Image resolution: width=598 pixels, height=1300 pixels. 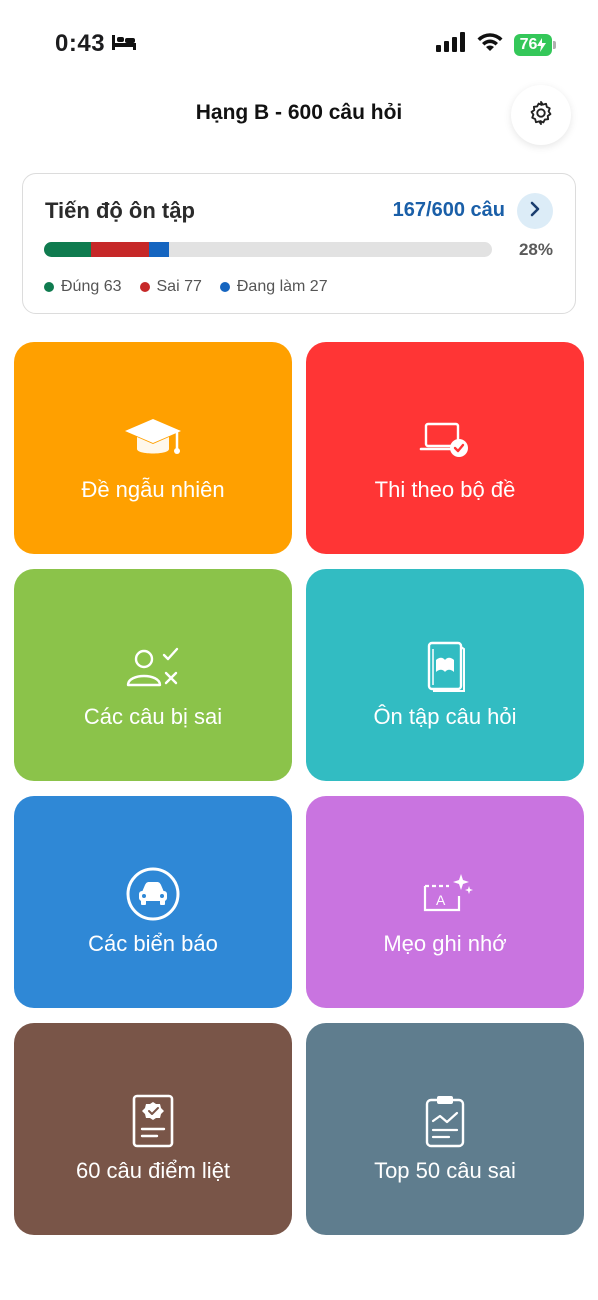 I want to click on tile-wrong-answers: Các câu bị sai, so click(x=153, y=675).